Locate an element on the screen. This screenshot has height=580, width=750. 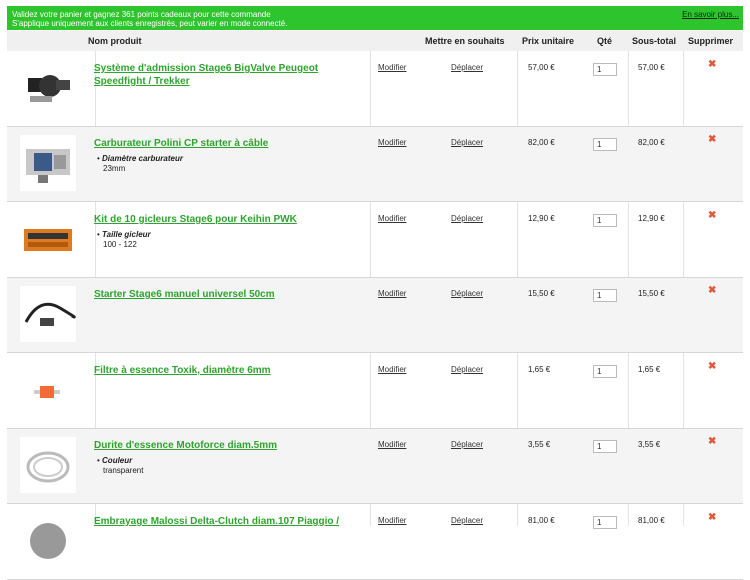
product-option: • Taille gicleur 100 - 122 is located at coordinates (124, 239).